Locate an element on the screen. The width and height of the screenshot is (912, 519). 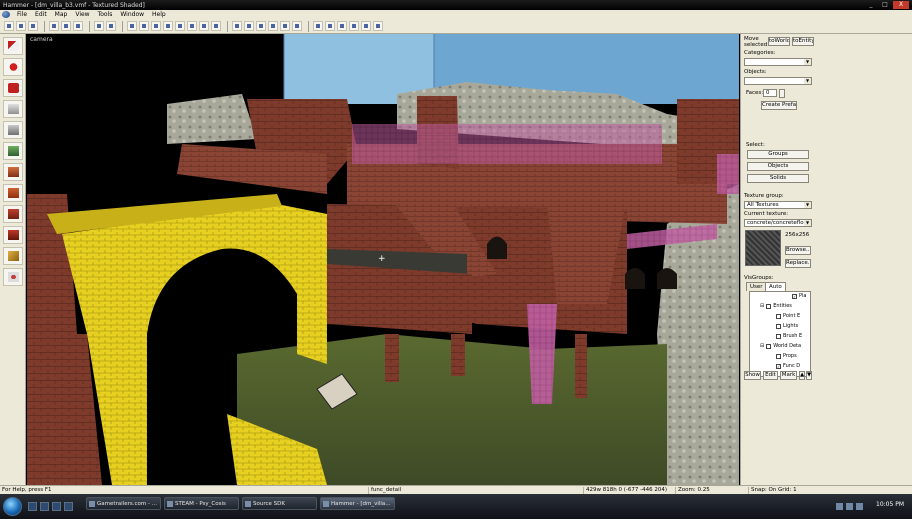
ungroup-icon is located at coordinates (156, 26).